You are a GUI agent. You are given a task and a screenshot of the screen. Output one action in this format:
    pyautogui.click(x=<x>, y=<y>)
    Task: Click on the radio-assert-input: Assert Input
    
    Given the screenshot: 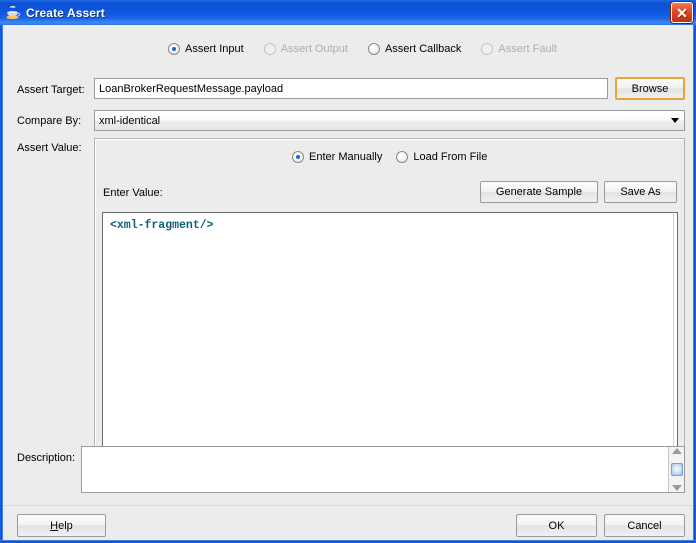 What is the action you would take?
    pyautogui.click(x=206, y=49)
    